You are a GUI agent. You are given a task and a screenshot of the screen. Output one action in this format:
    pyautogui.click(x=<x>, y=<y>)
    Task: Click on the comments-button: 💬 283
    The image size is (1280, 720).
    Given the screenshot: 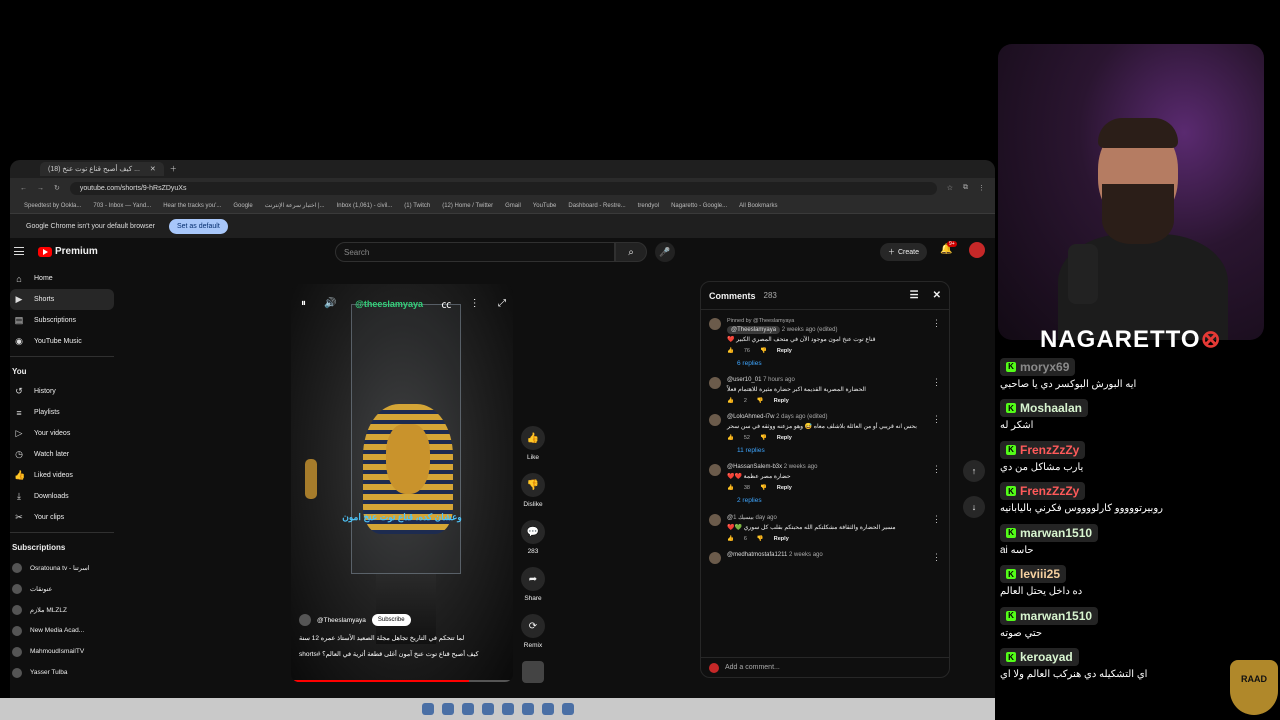 What is the action you would take?
    pyautogui.click(x=533, y=537)
    